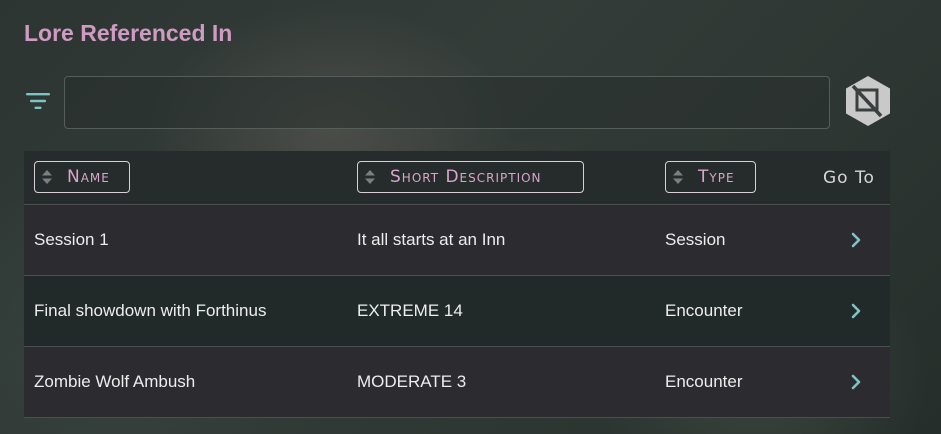 This screenshot has width=941, height=434. Describe the element at coordinates (38, 101) in the screenshot. I see `filter-icon` at that location.